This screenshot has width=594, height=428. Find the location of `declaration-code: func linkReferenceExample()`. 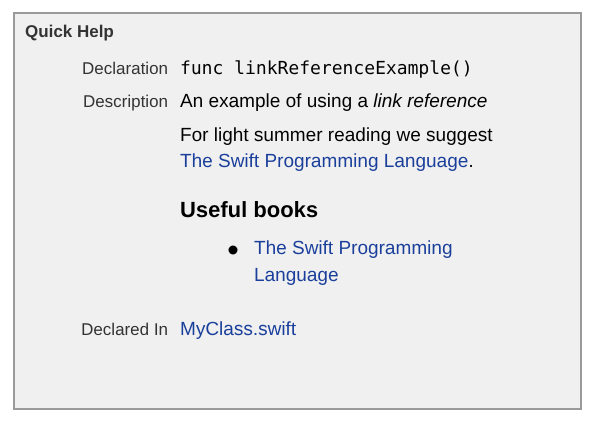

declaration-code: func linkReferenceExample() is located at coordinates (327, 68).